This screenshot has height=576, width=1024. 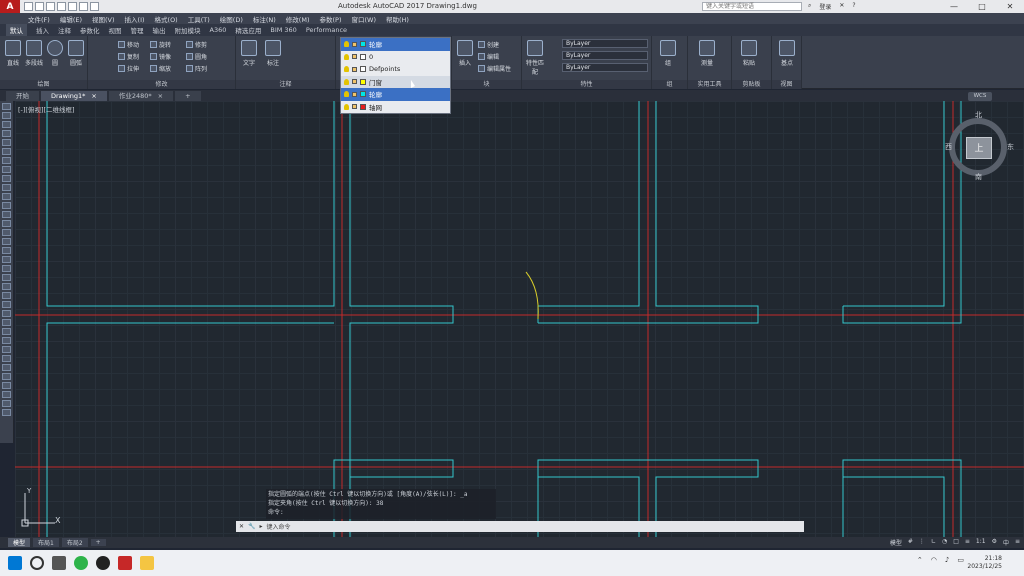 I want to click on exchange-icon: ✕, so click(x=841, y=6).